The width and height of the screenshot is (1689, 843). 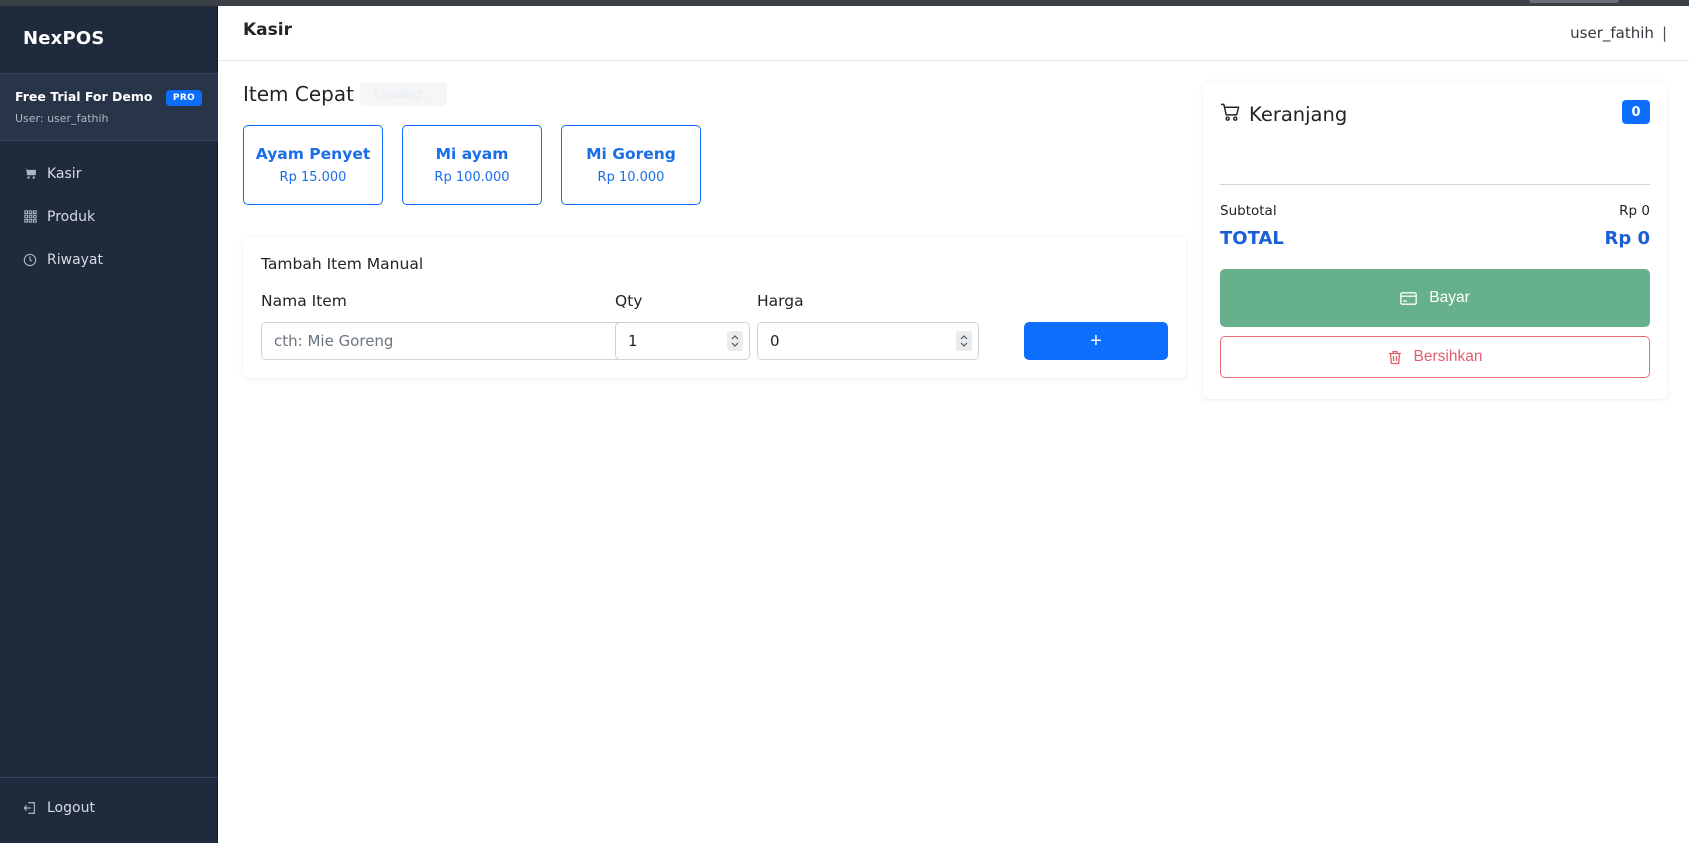 What do you see at coordinates (304, 301) in the screenshot?
I see `item-name-label: Nama Item` at bounding box center [304, 301].